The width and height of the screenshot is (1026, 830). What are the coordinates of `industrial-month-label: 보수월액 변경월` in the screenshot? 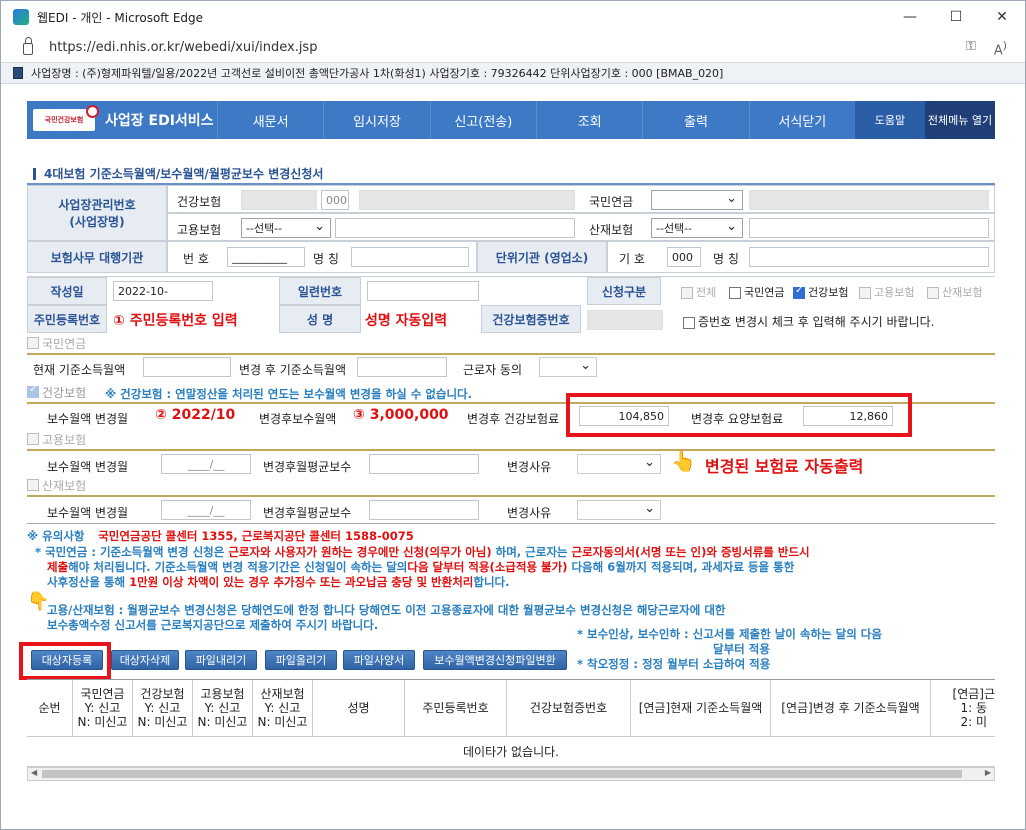 It's located at (88, 513).